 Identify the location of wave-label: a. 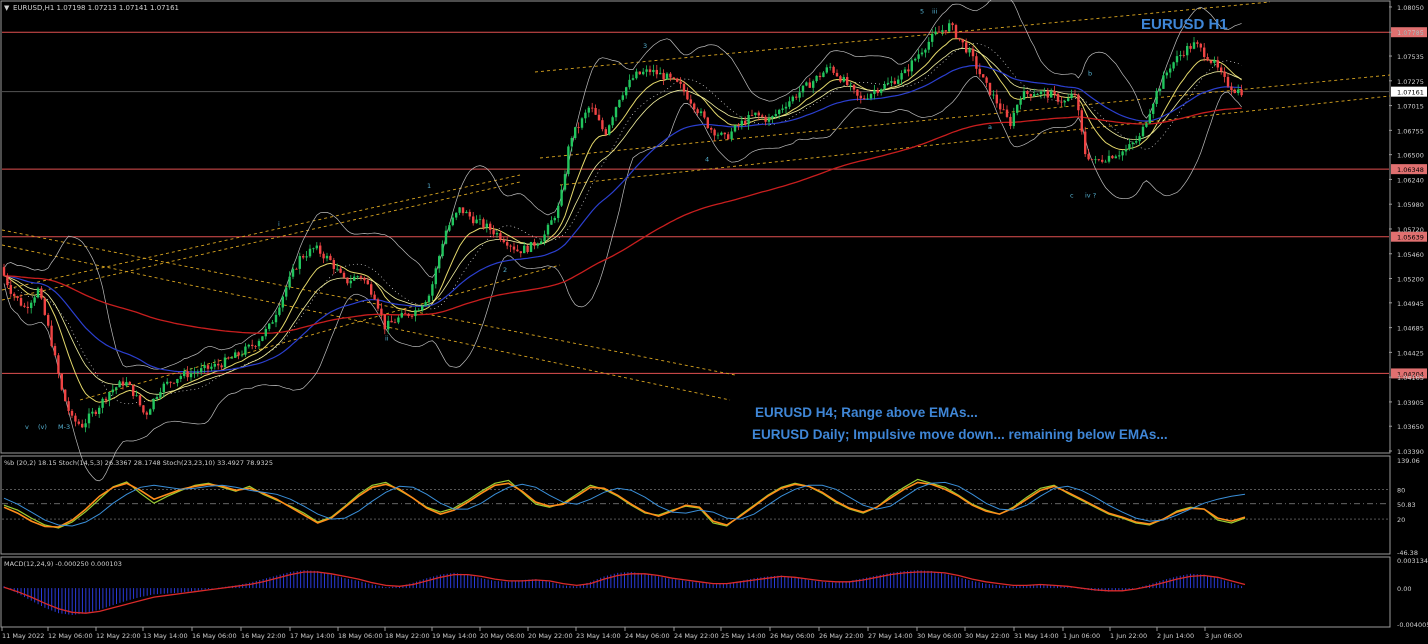
(990, 127).